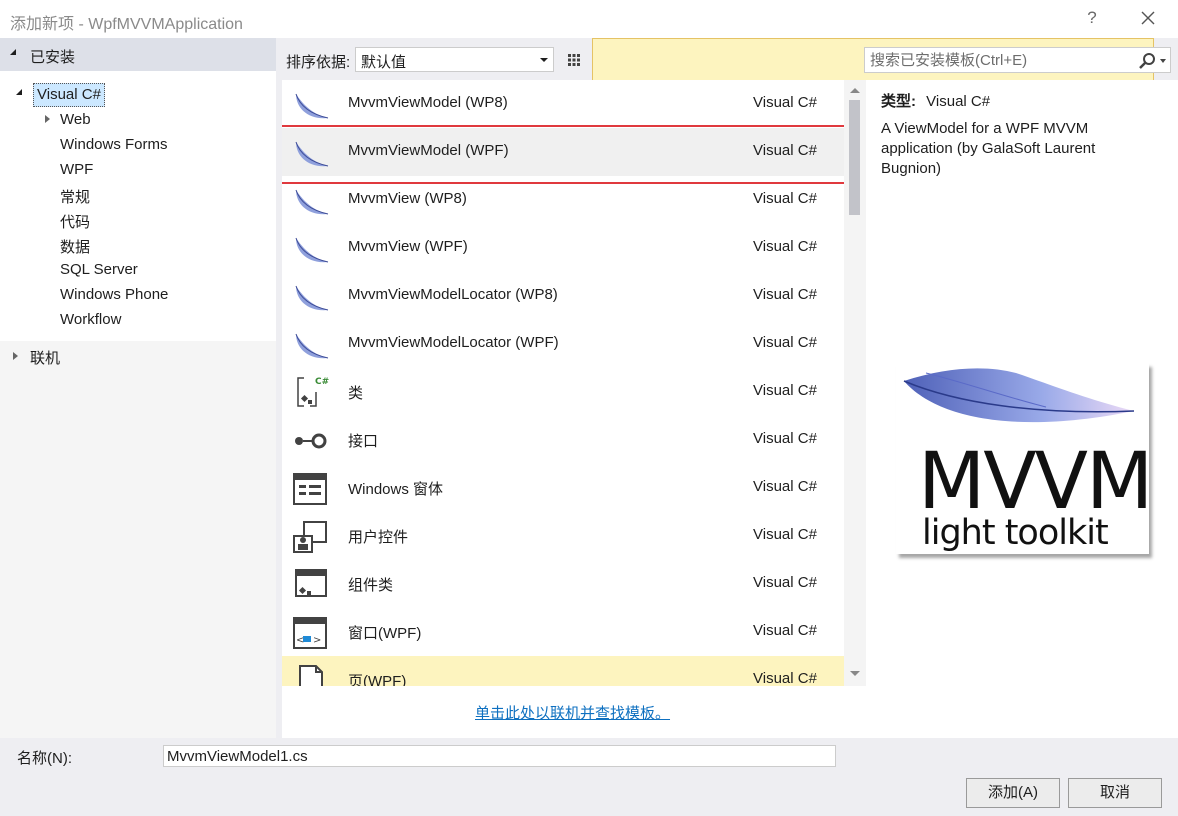 This screenshot has height=816, width=1178. I want to click on template-name: 类, so click(356, 393).